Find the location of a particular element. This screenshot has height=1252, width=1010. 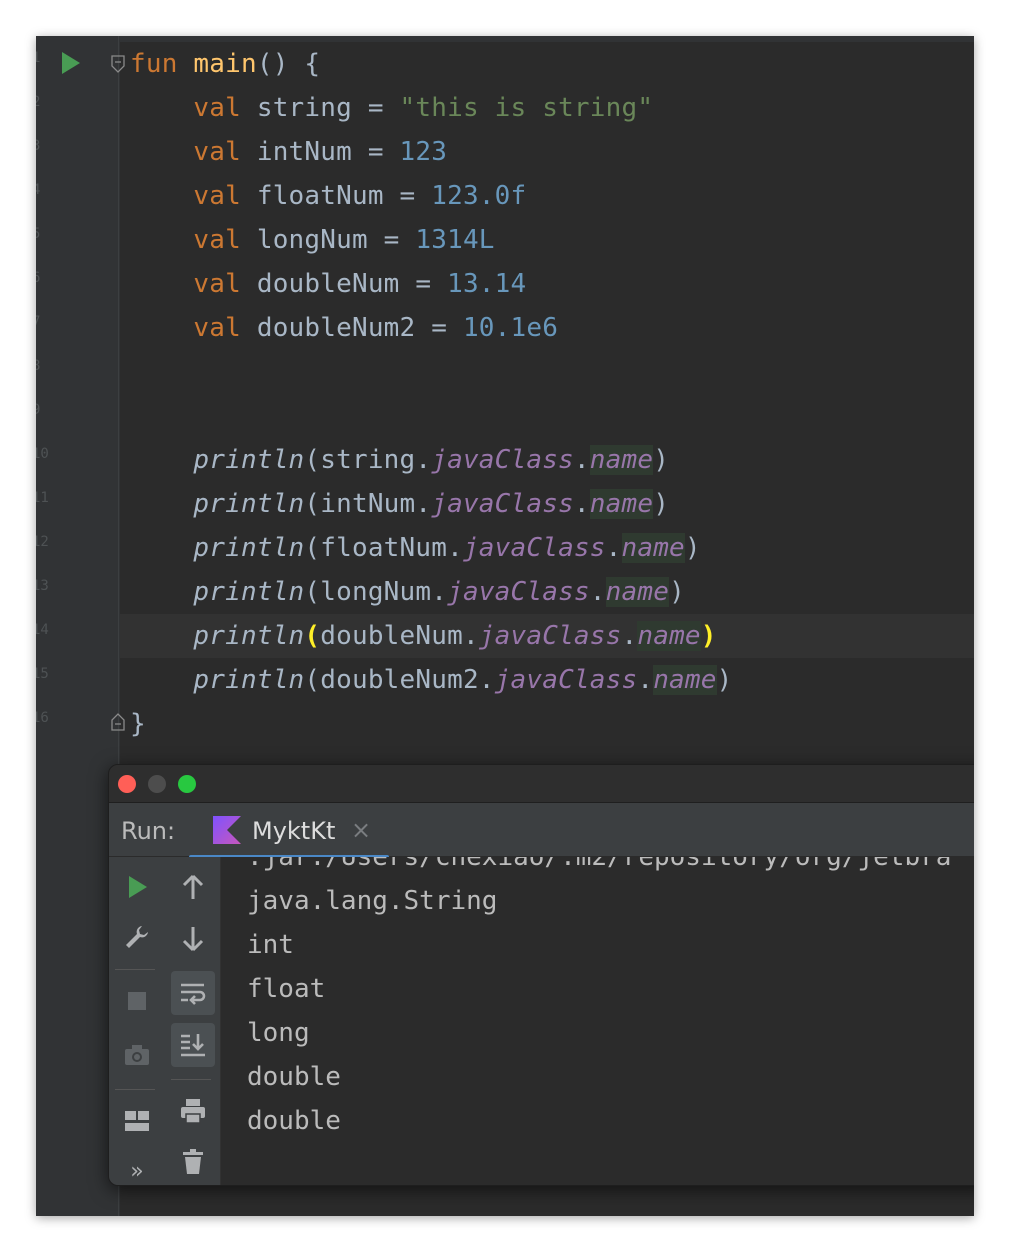

line-number: 14 is located at coordinates (42, 630).